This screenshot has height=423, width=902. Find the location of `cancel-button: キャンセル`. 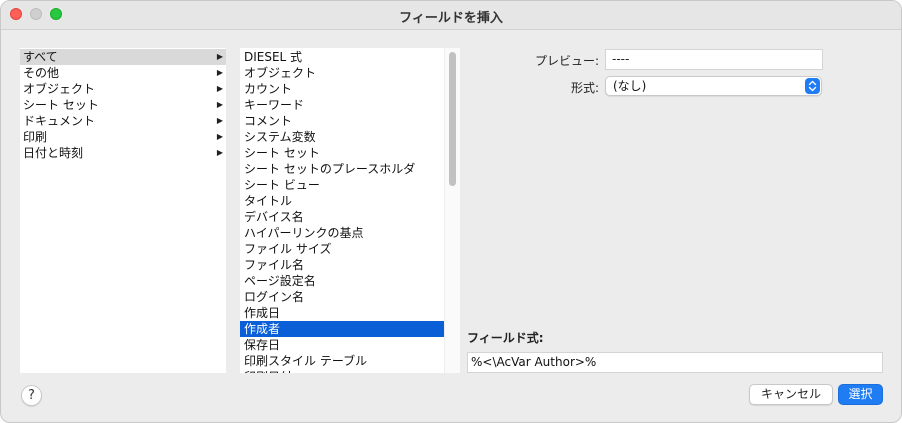

cancel-button: キャンセル is located at coordinates (791, 394).